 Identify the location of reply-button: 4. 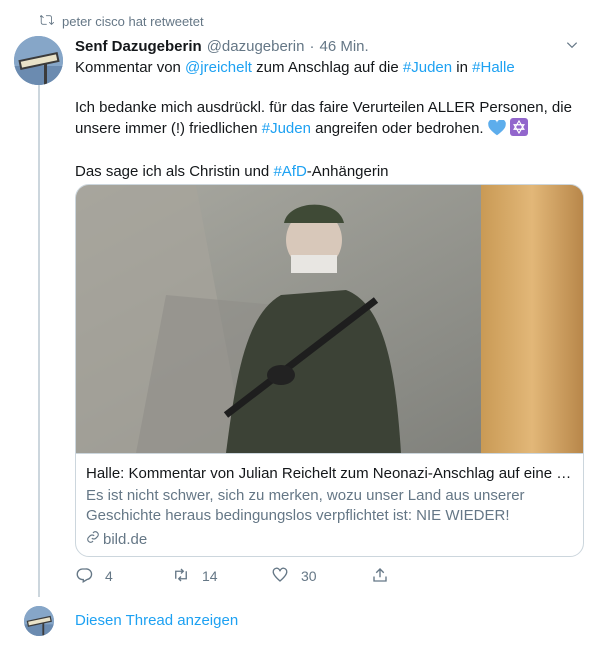
(94, 576).